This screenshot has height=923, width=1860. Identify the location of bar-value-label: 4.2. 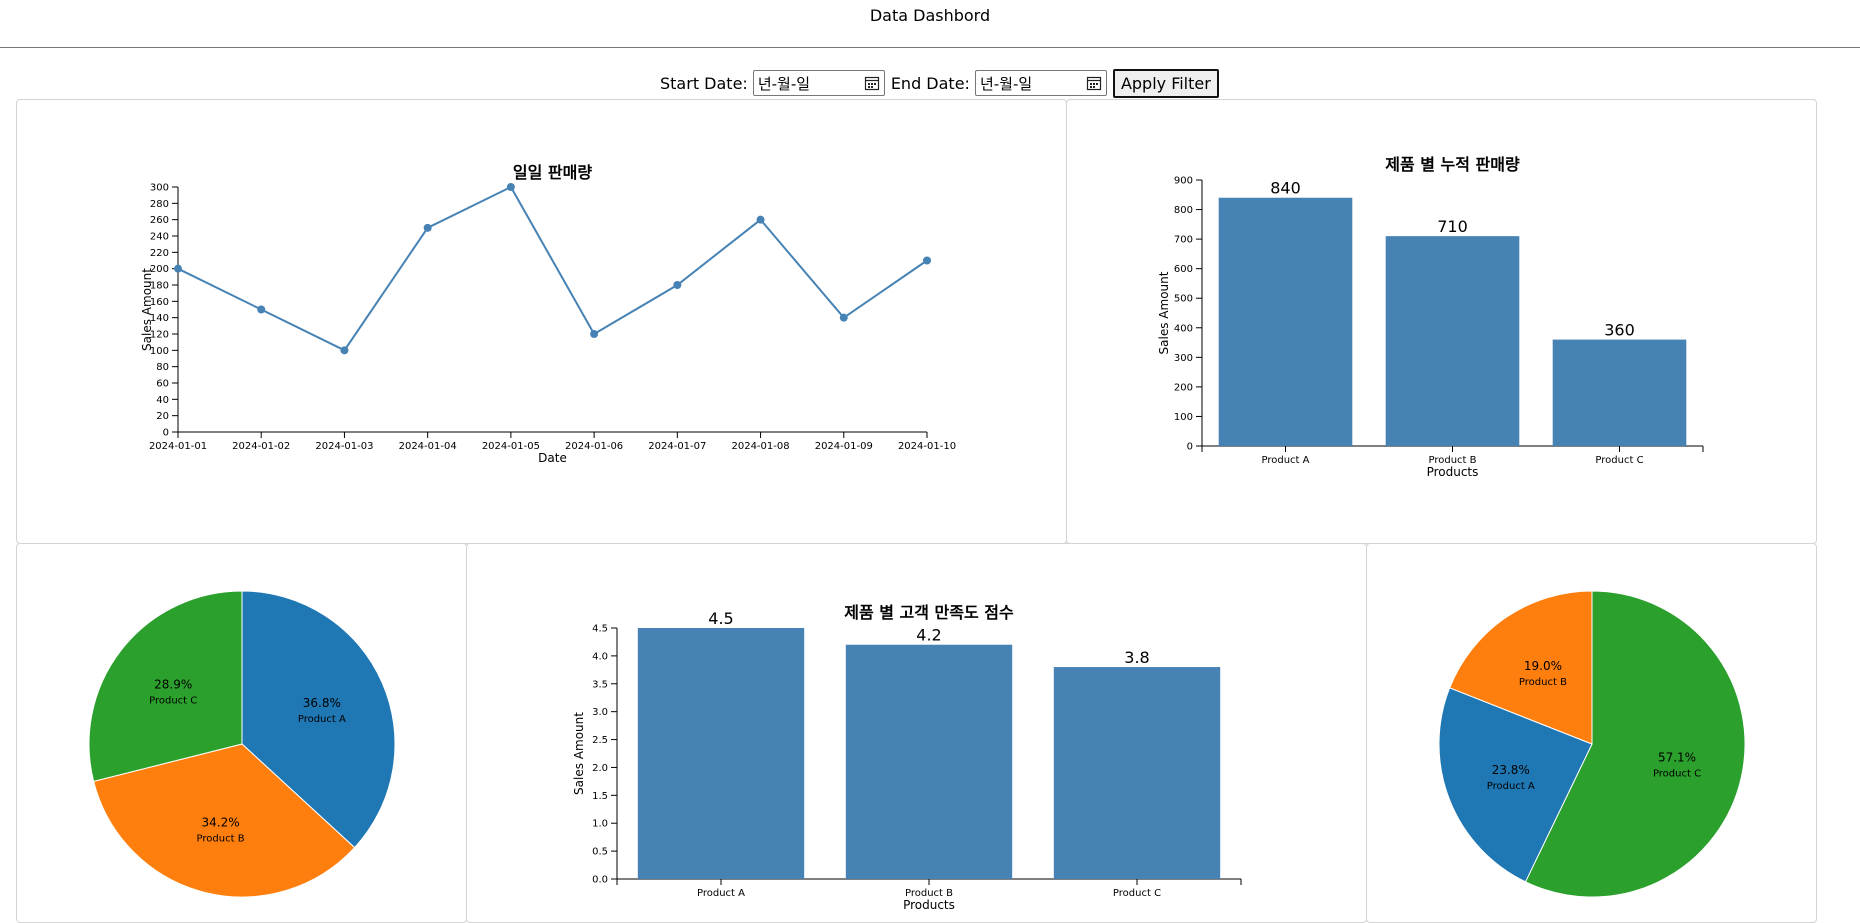
(928, 635).